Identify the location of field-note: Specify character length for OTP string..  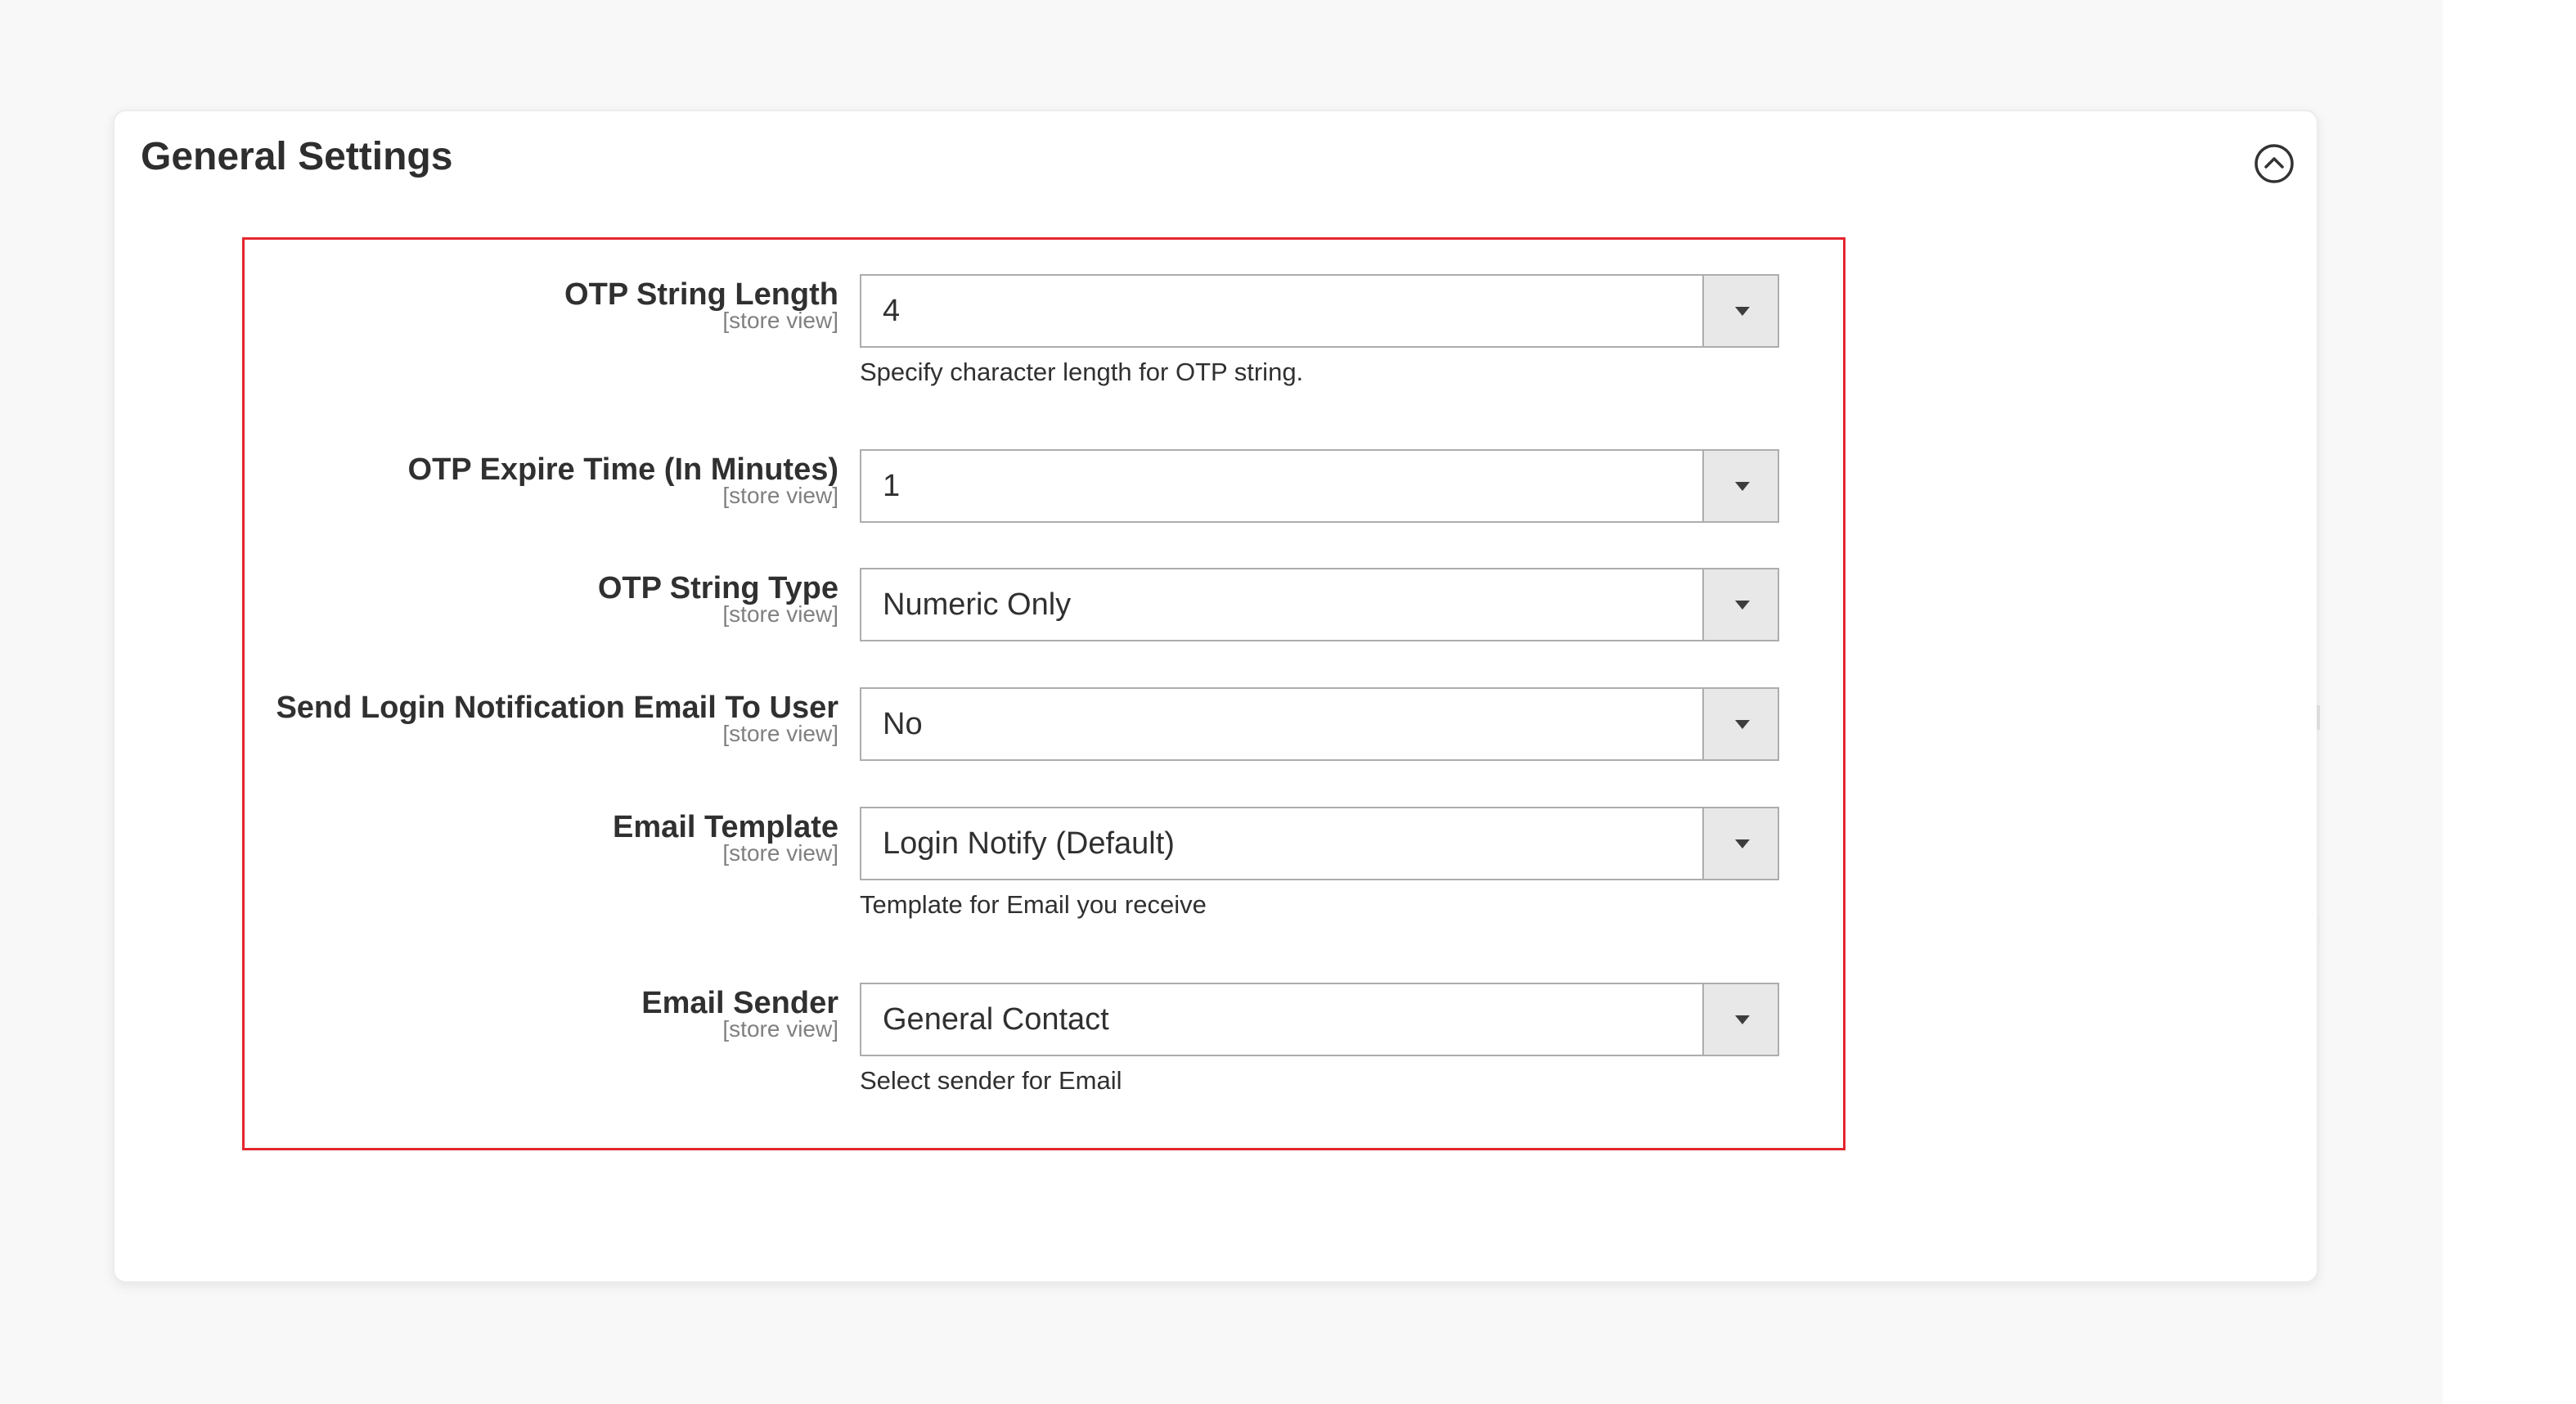
(1082, 372).